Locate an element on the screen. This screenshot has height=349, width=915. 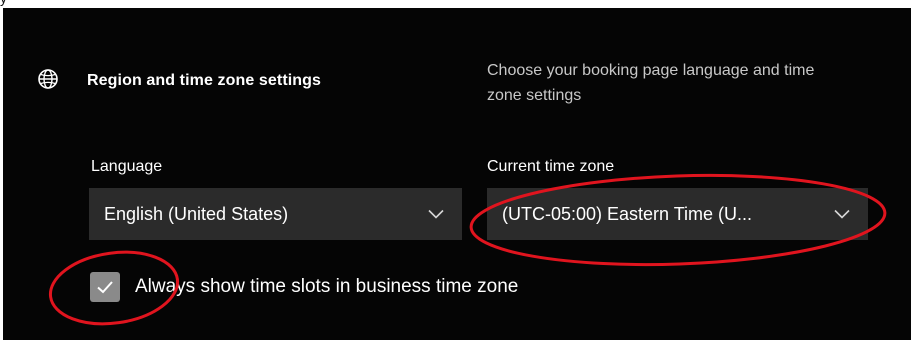
top-strip: y is located at coordinates (457, 4).